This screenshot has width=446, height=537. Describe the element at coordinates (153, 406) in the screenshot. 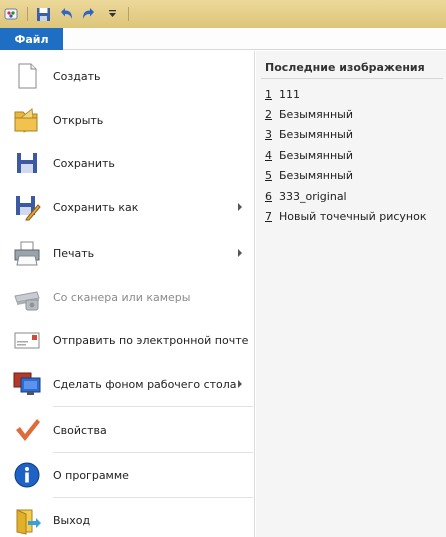

I see `menu-divider` at that location.